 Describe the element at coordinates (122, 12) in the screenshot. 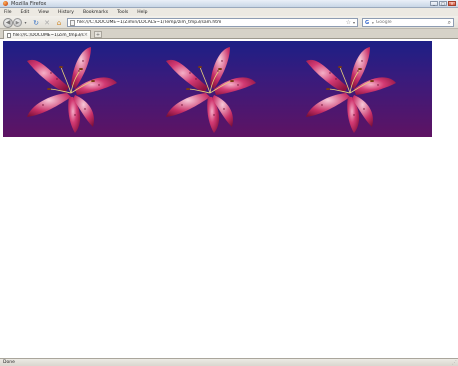

I see `menu-tools: Tools` at that location.